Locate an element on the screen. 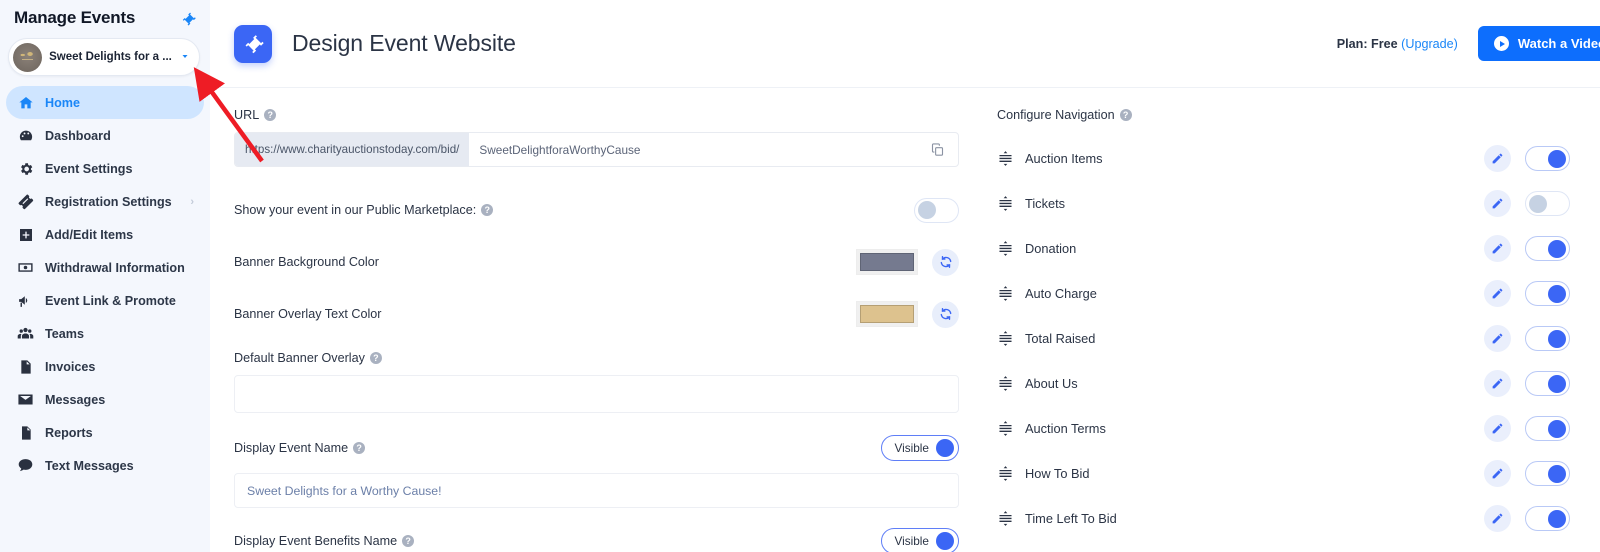  chevron-down-icon is located at coordinates (185, 57).